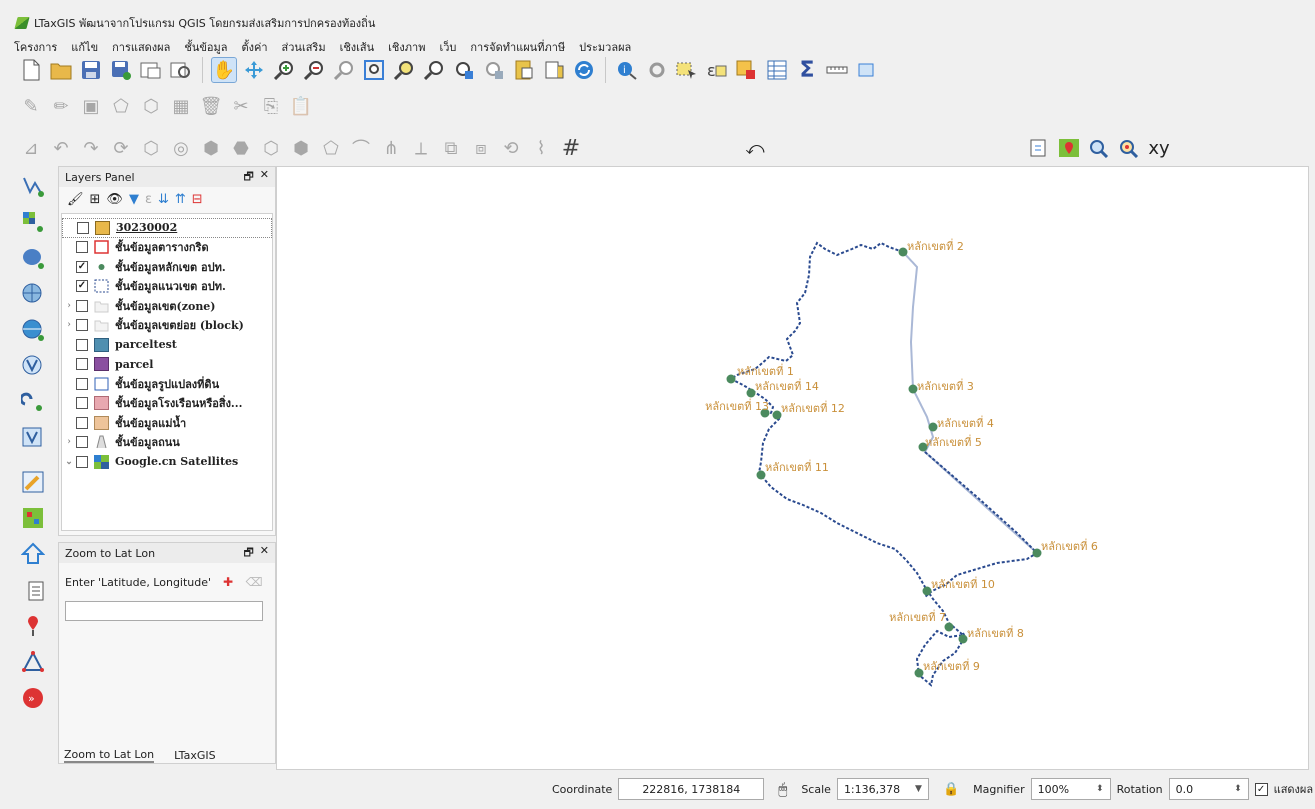 This screenshot has width=1315, height=809. What do you see at coordinates (421, 148) in the screenshot?
I see `split-parts-icon: ⟂` at bounding box center [421, 148].